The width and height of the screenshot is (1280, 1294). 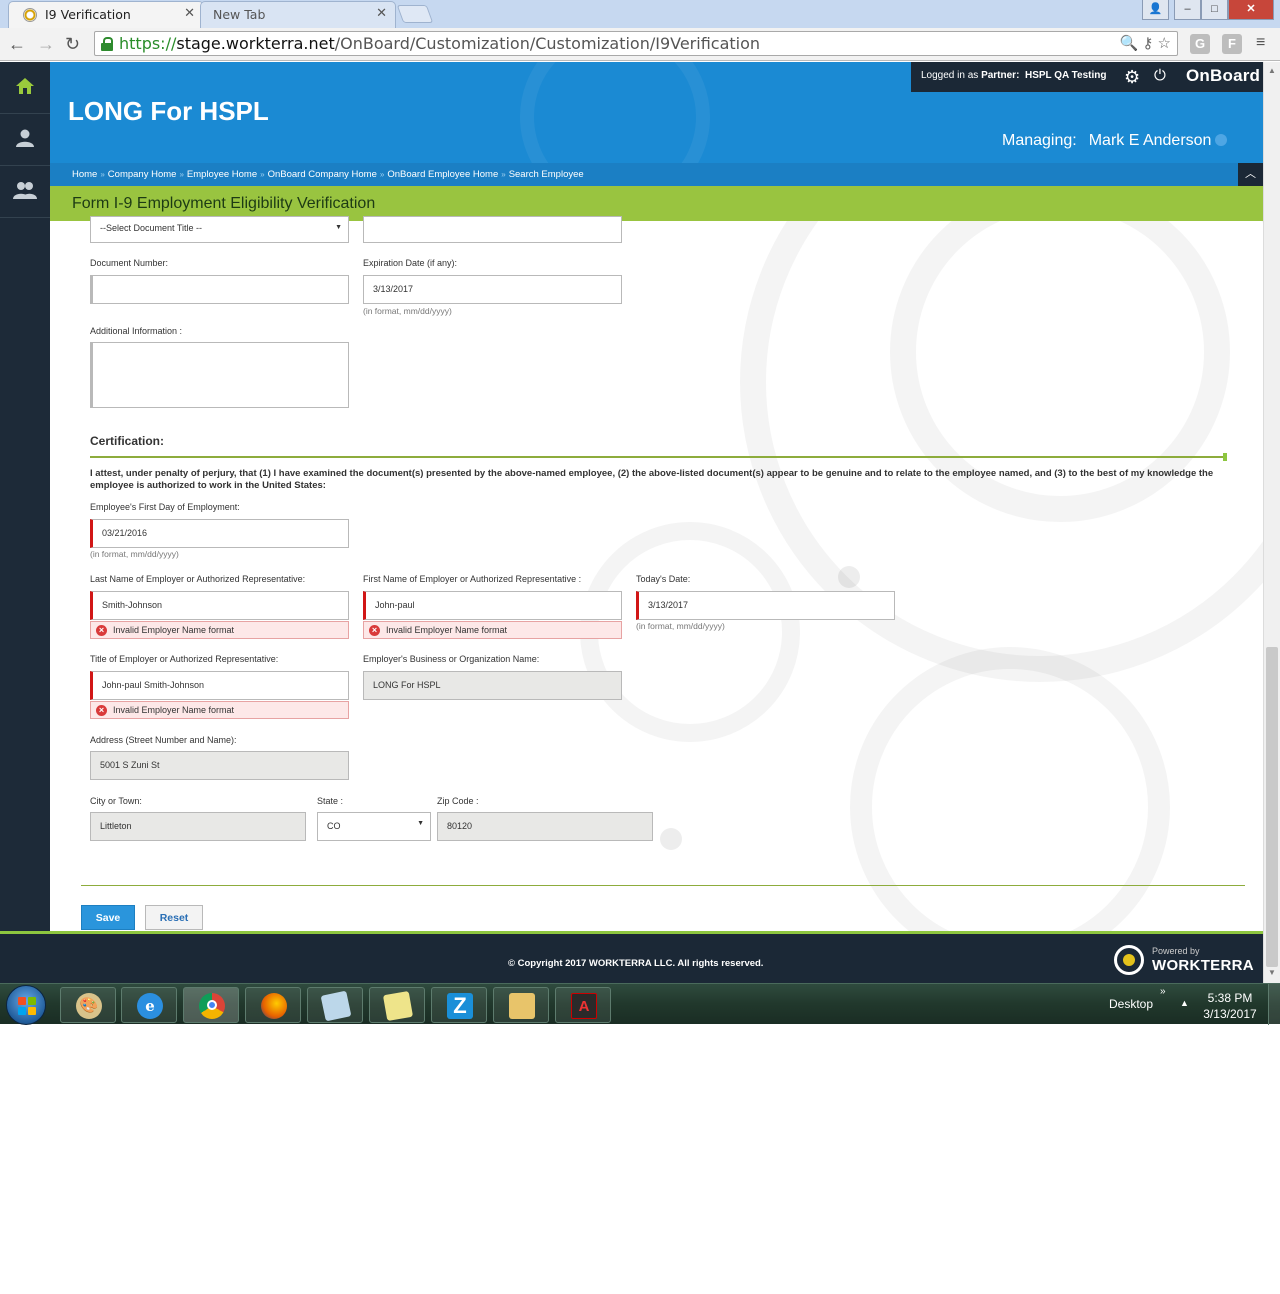 What do you see at coordinates (134, 554) in the screenshot?
I see `first-day-hint: (in format, mm/dd/yyyy)` at bounding box center [134, 554].